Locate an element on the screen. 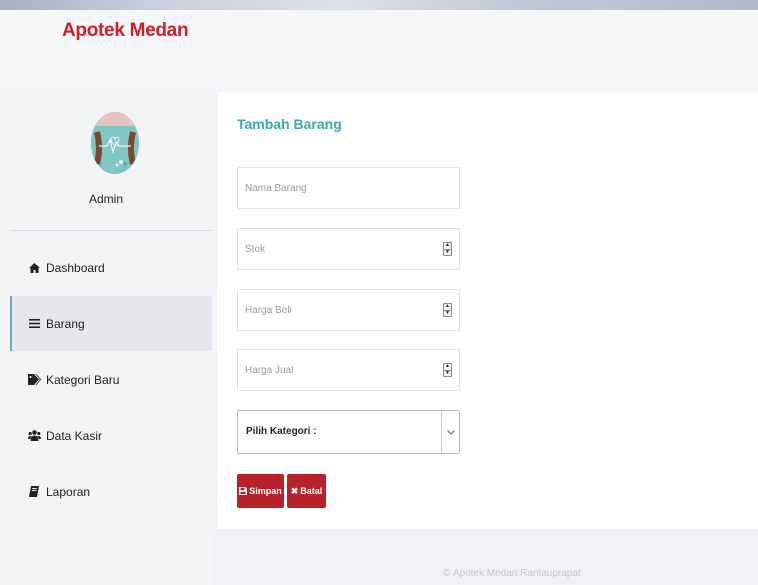  sidebar-divider is located at coordinates (111, 230).